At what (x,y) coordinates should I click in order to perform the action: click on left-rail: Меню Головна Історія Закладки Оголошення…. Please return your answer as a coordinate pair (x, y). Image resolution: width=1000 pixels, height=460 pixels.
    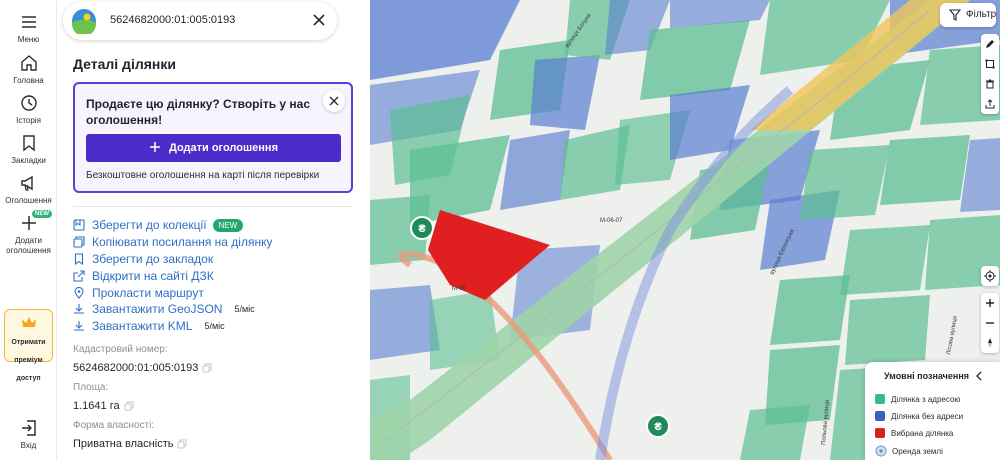
    Looking at the image, I should click on (28, 230).